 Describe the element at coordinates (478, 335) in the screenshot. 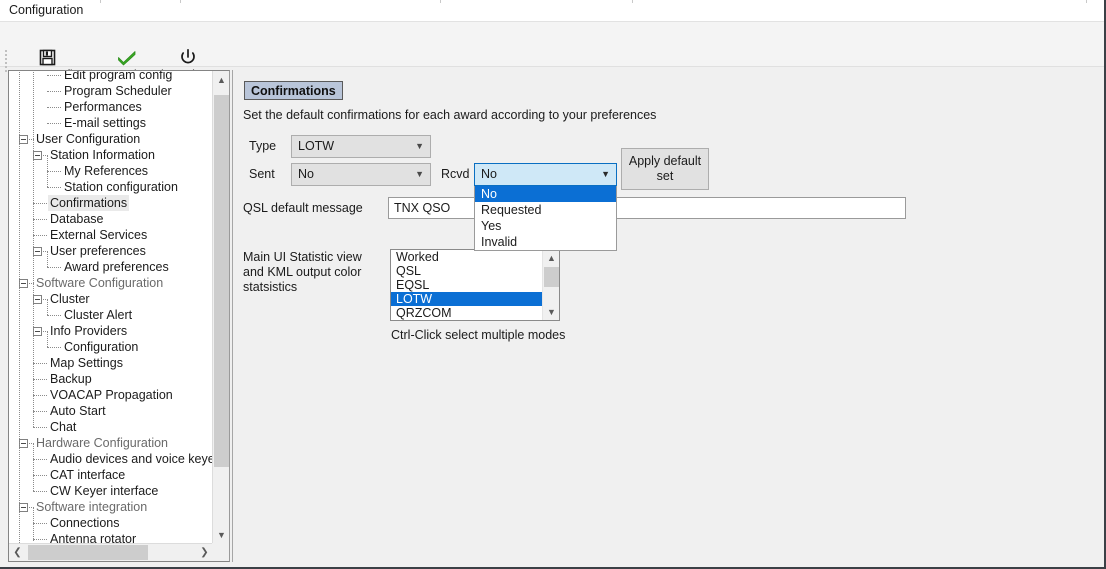

I see `statistic-hint: Ctrl-Click select multiple modes` at that location.